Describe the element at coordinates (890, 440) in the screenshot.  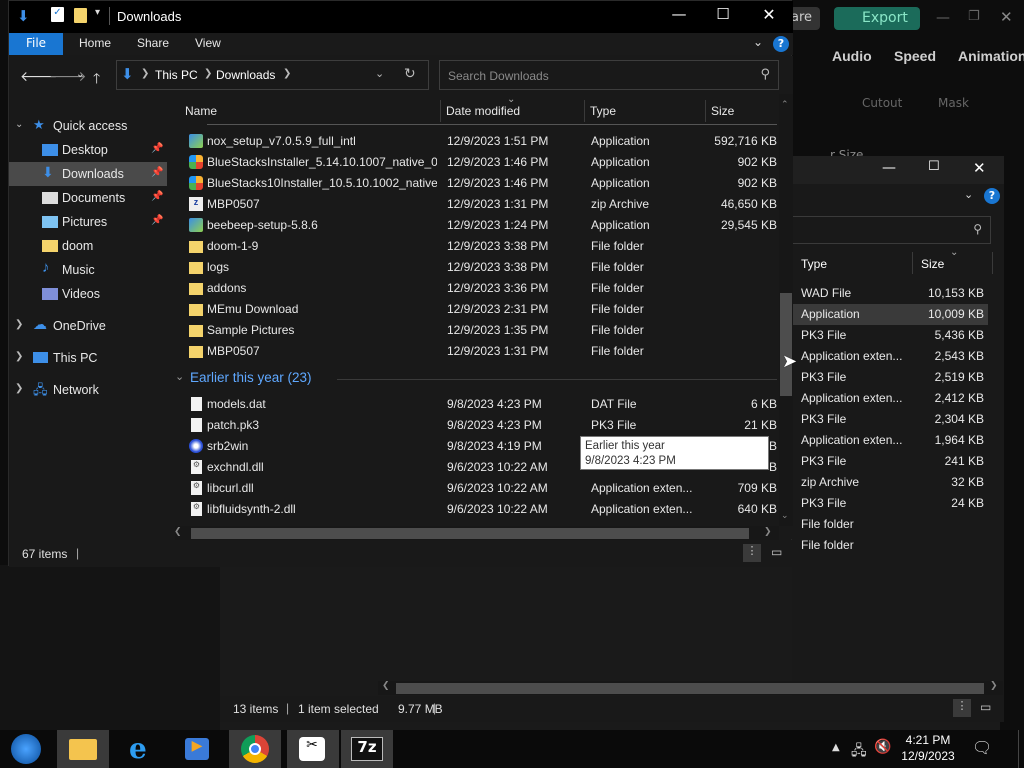
I see `win2-file-row: Application exten... 1,964 KB` at that location.